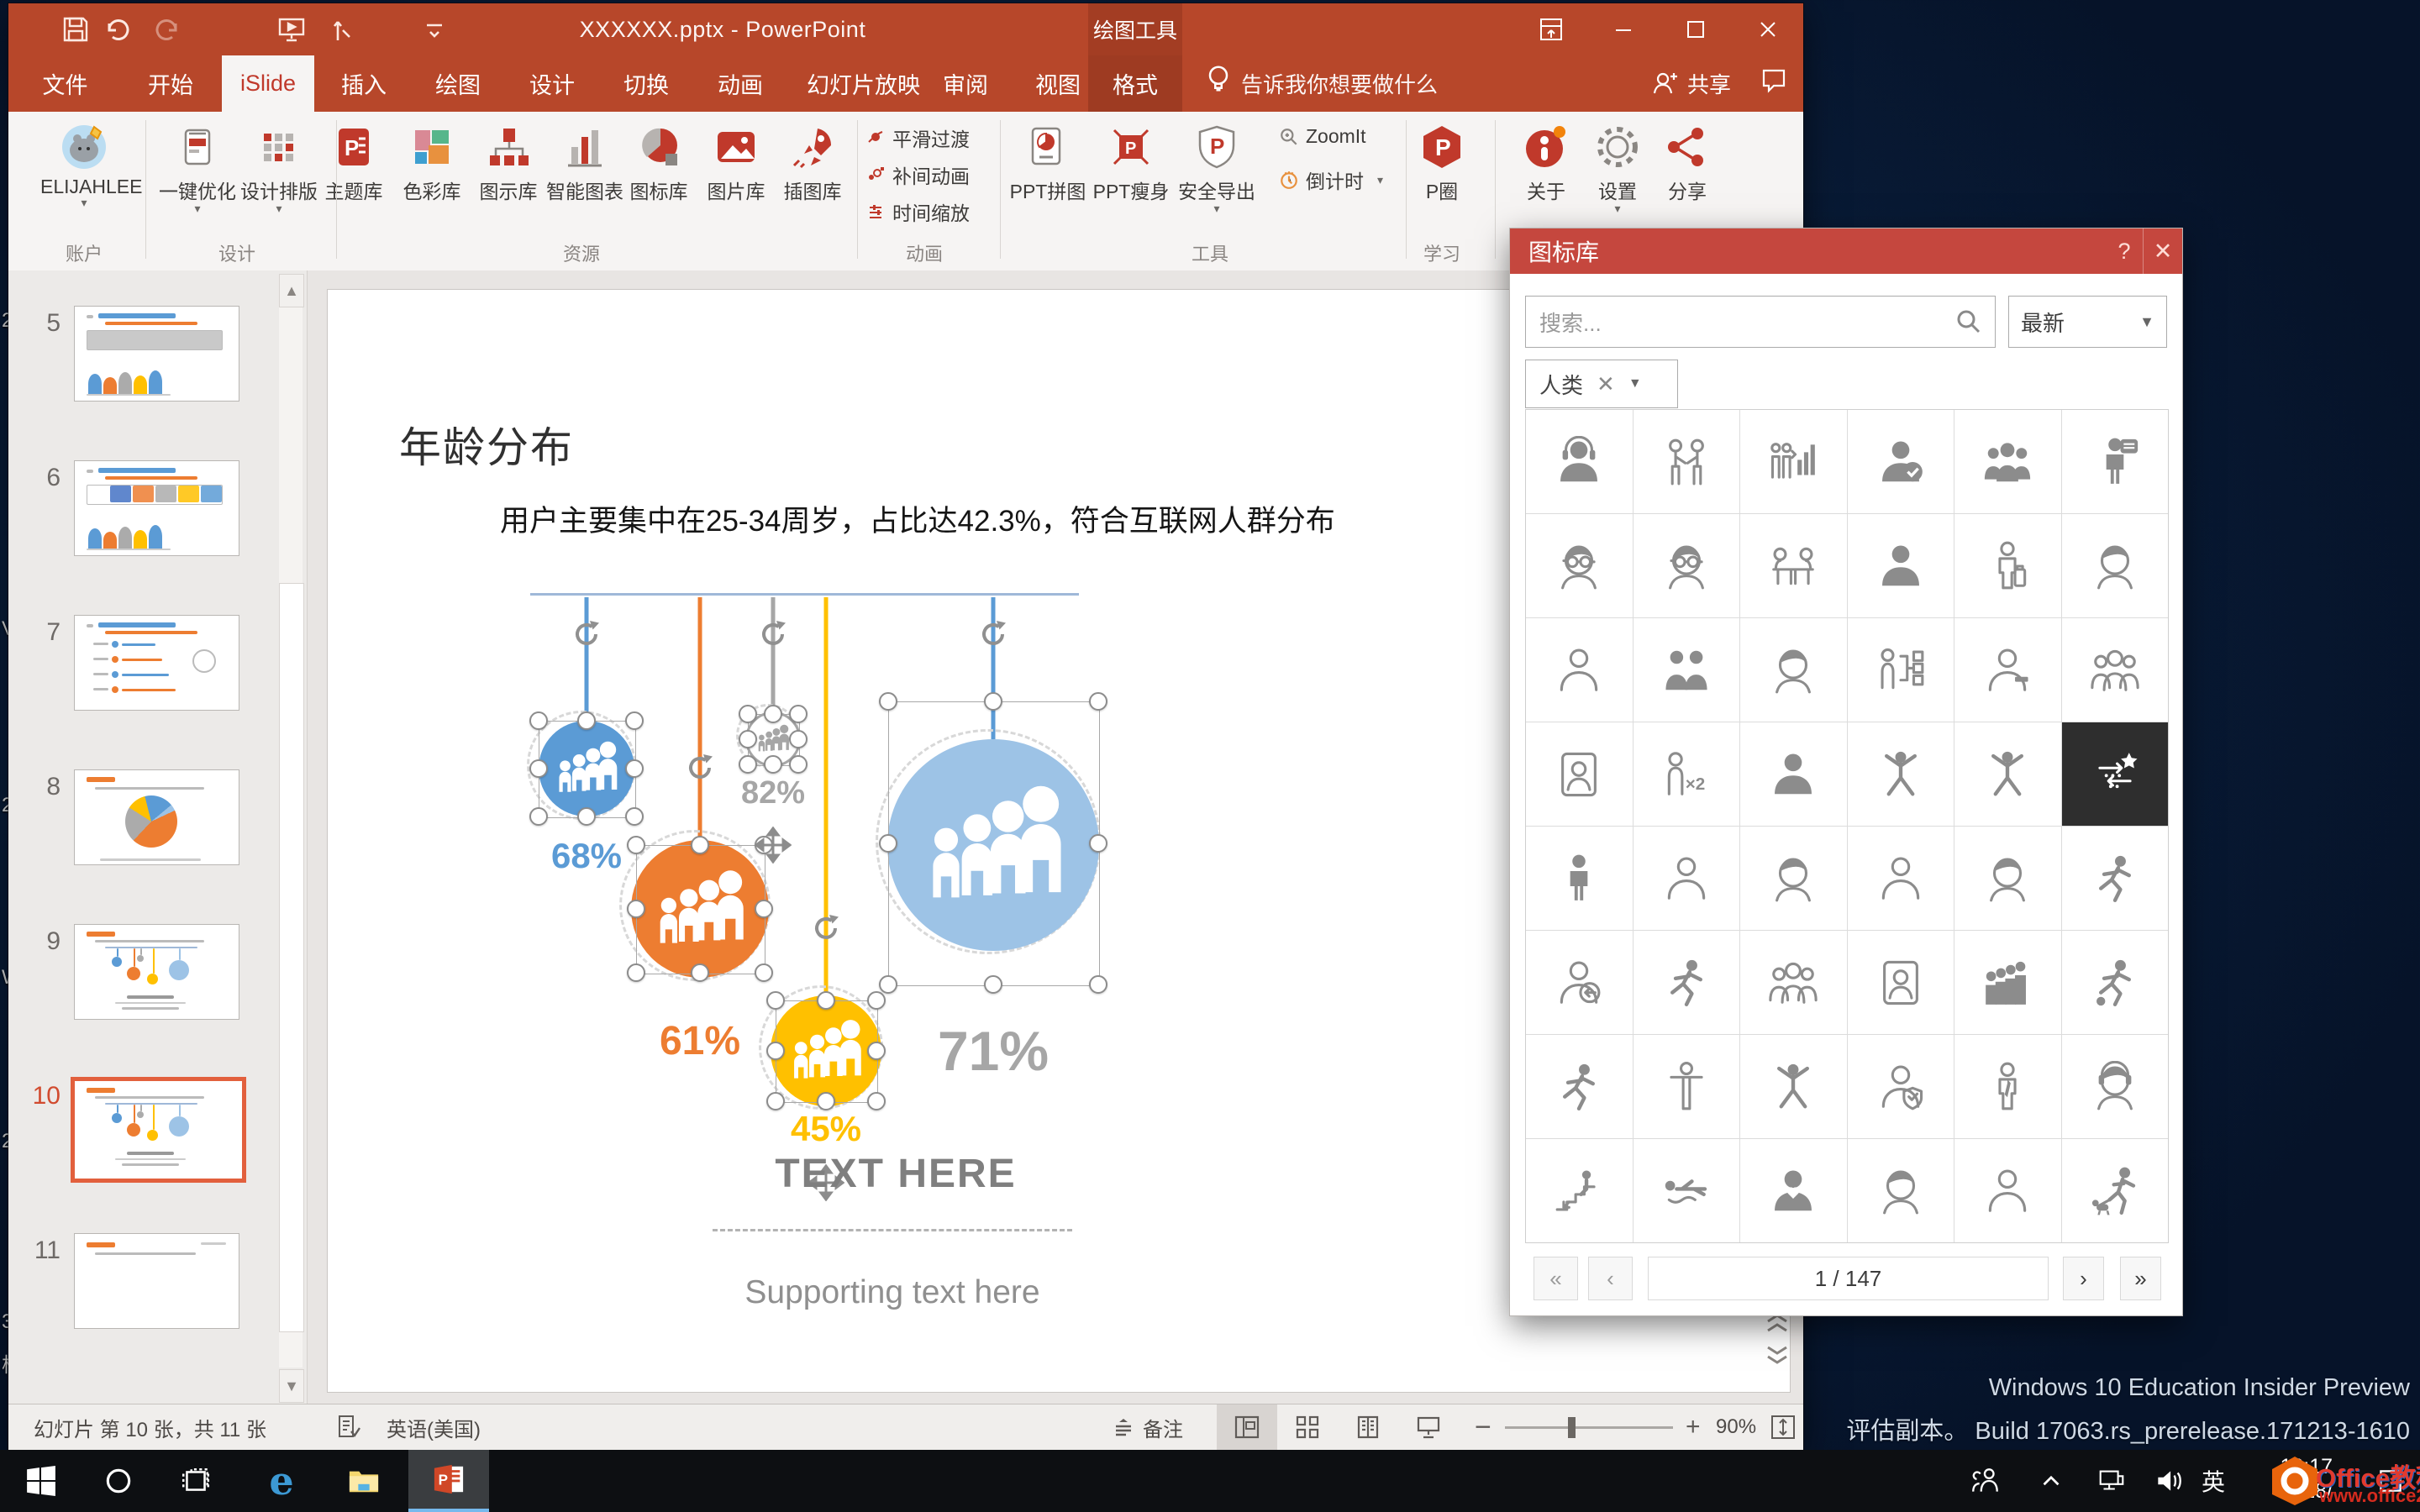  Describe the element at coordinates (2213, 1481) in the screenshot. I see `ime-indicator: 英` at that location.